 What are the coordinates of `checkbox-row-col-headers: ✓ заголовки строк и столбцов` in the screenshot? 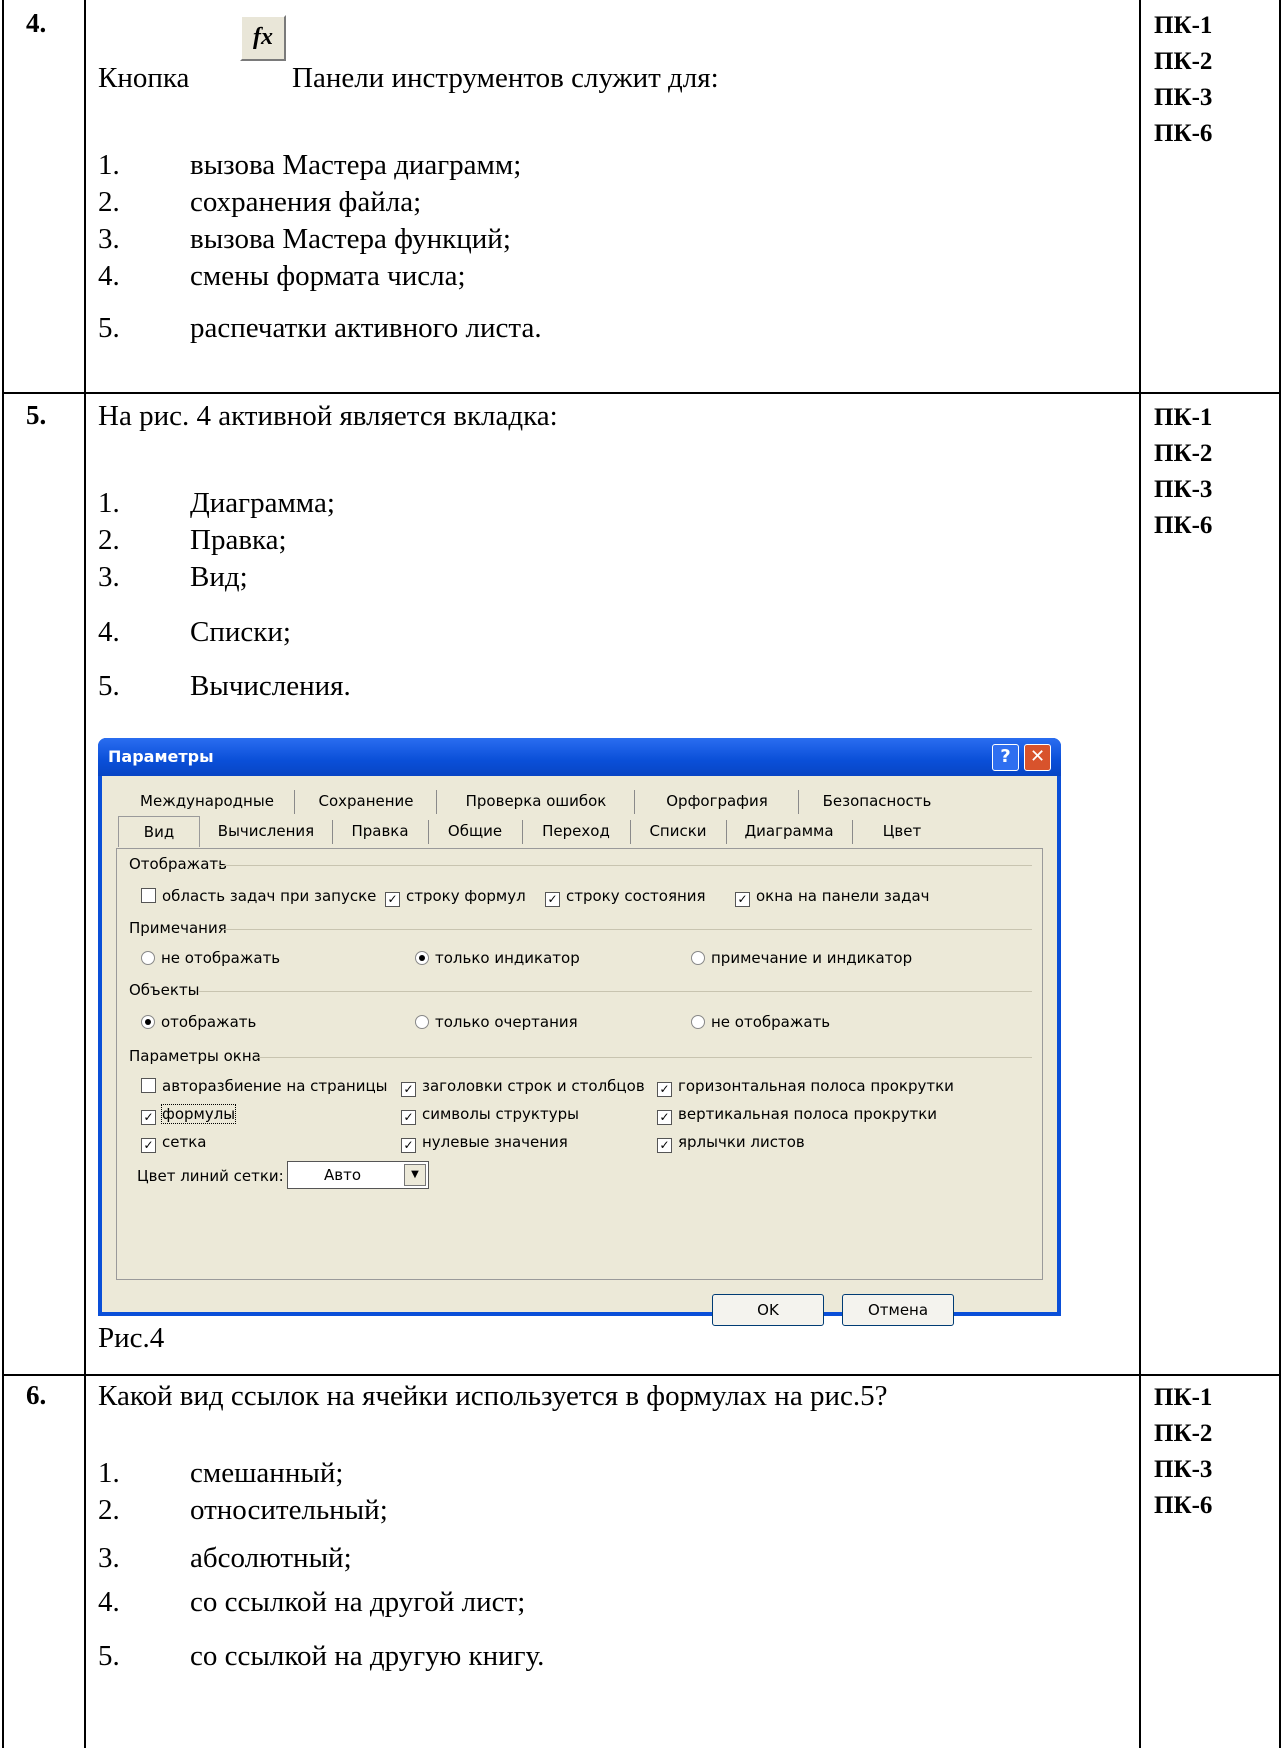 It's located at (523, 1087).